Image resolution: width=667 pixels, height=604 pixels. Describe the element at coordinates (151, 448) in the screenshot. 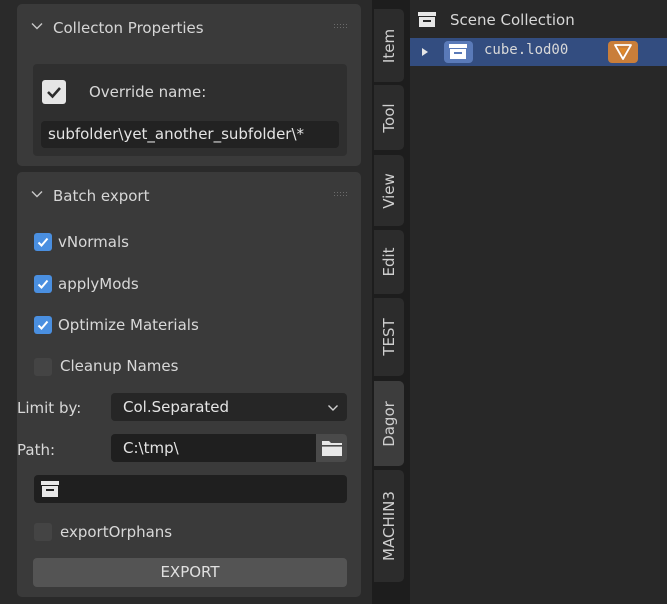

I see `path-value: C:\tmp\` at that location.